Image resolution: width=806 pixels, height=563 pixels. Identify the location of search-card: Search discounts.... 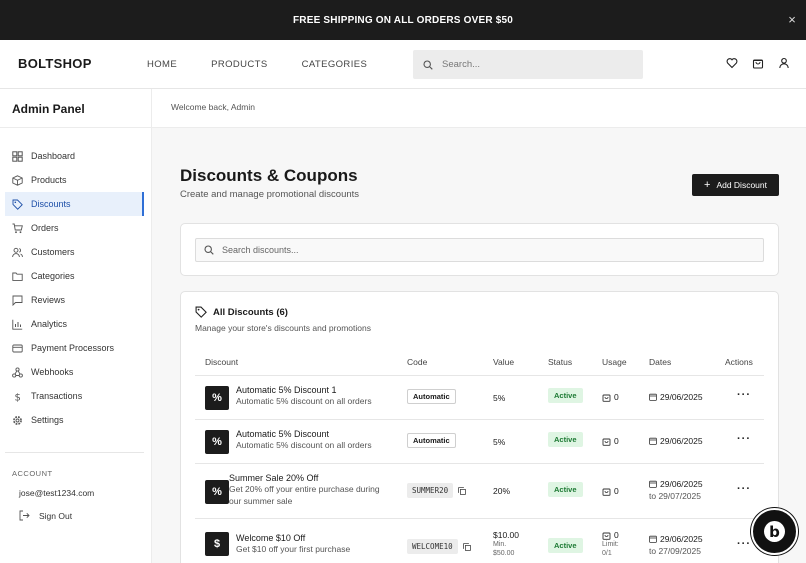
(479, 249).